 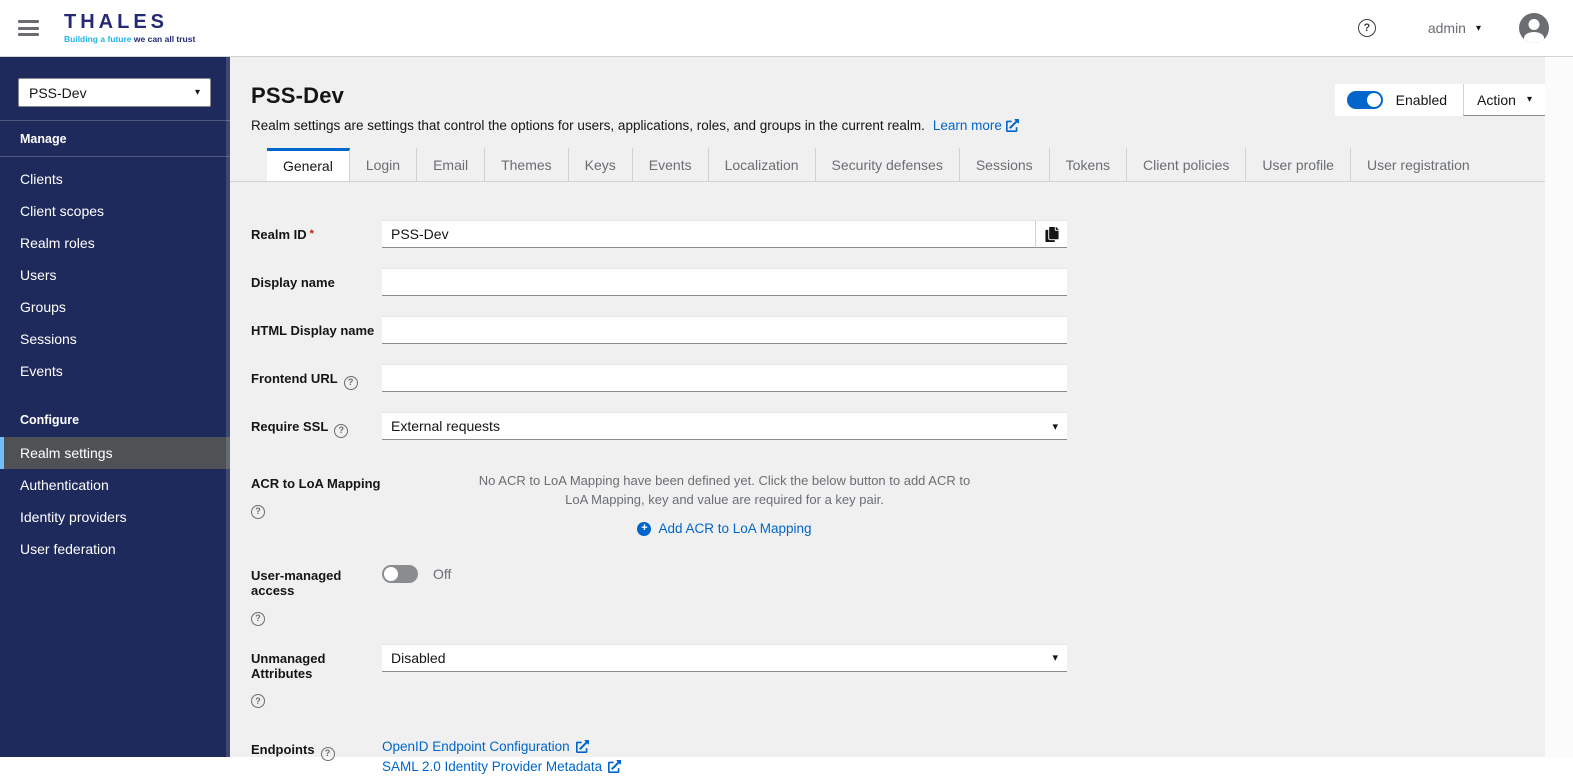 What do you see at coordinates (601, 164) in the screenshot?
I see `tab-keys: Keys` at bounding box center [601, 164].